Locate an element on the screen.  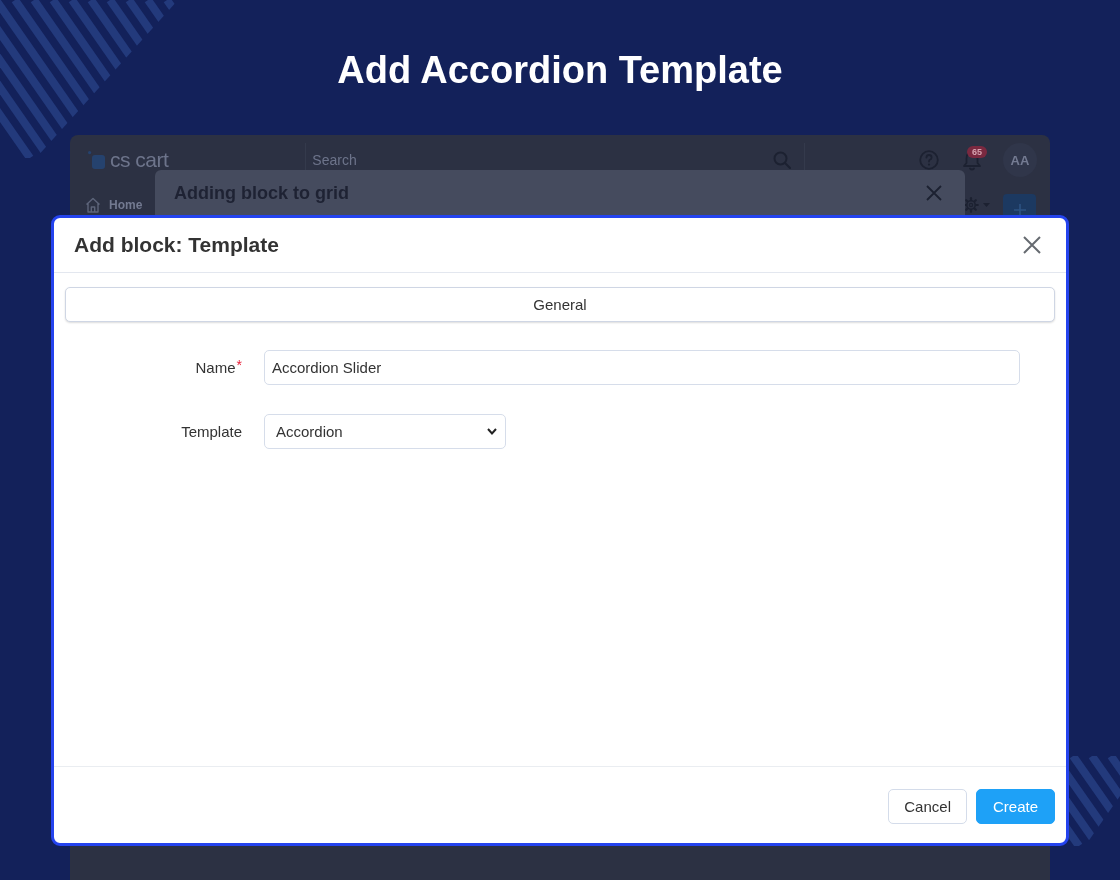
plus-icon is located at coordinates (1019, 210).